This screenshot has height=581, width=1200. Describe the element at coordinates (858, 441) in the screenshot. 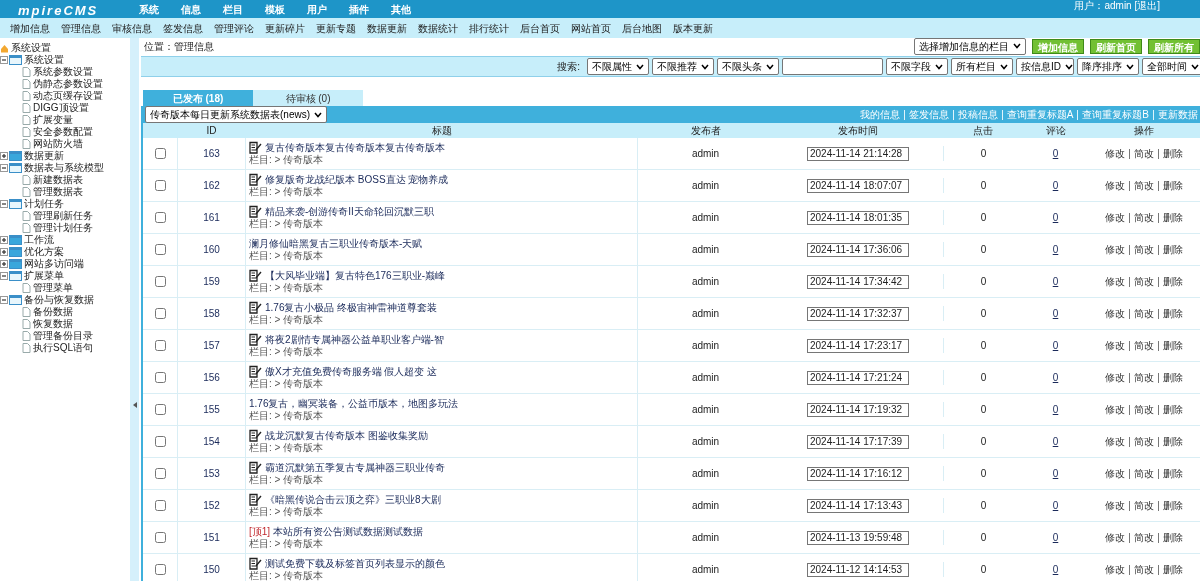

I see `time-field: 2024-11-14 17:17:39` at that location.